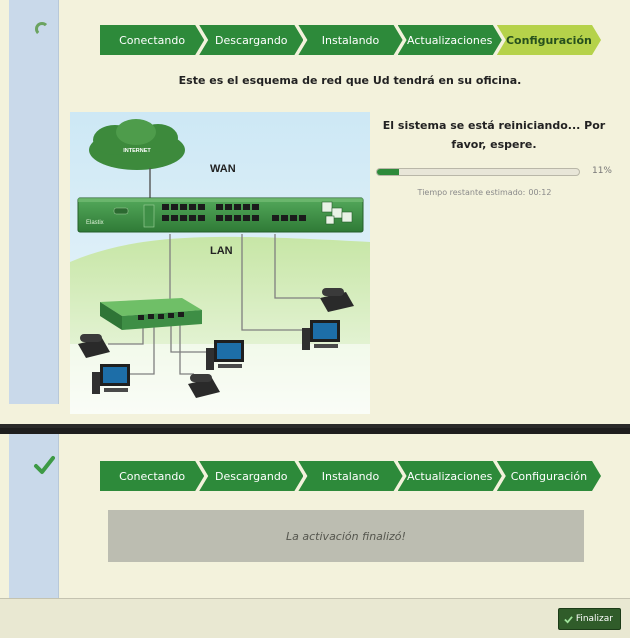  What do you see at coordinates (478, 172) in the screenshot?
I see `progress-bar` at bounding box center [478, 172].